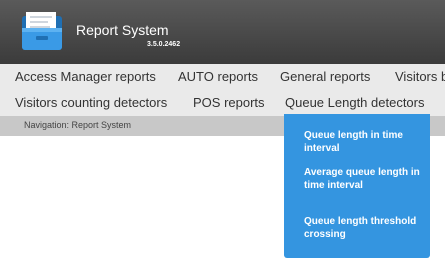  What do you see at coordinates (42, 31) in the screenshot?
I see `folder-icon` at bounding box center [42, 31].